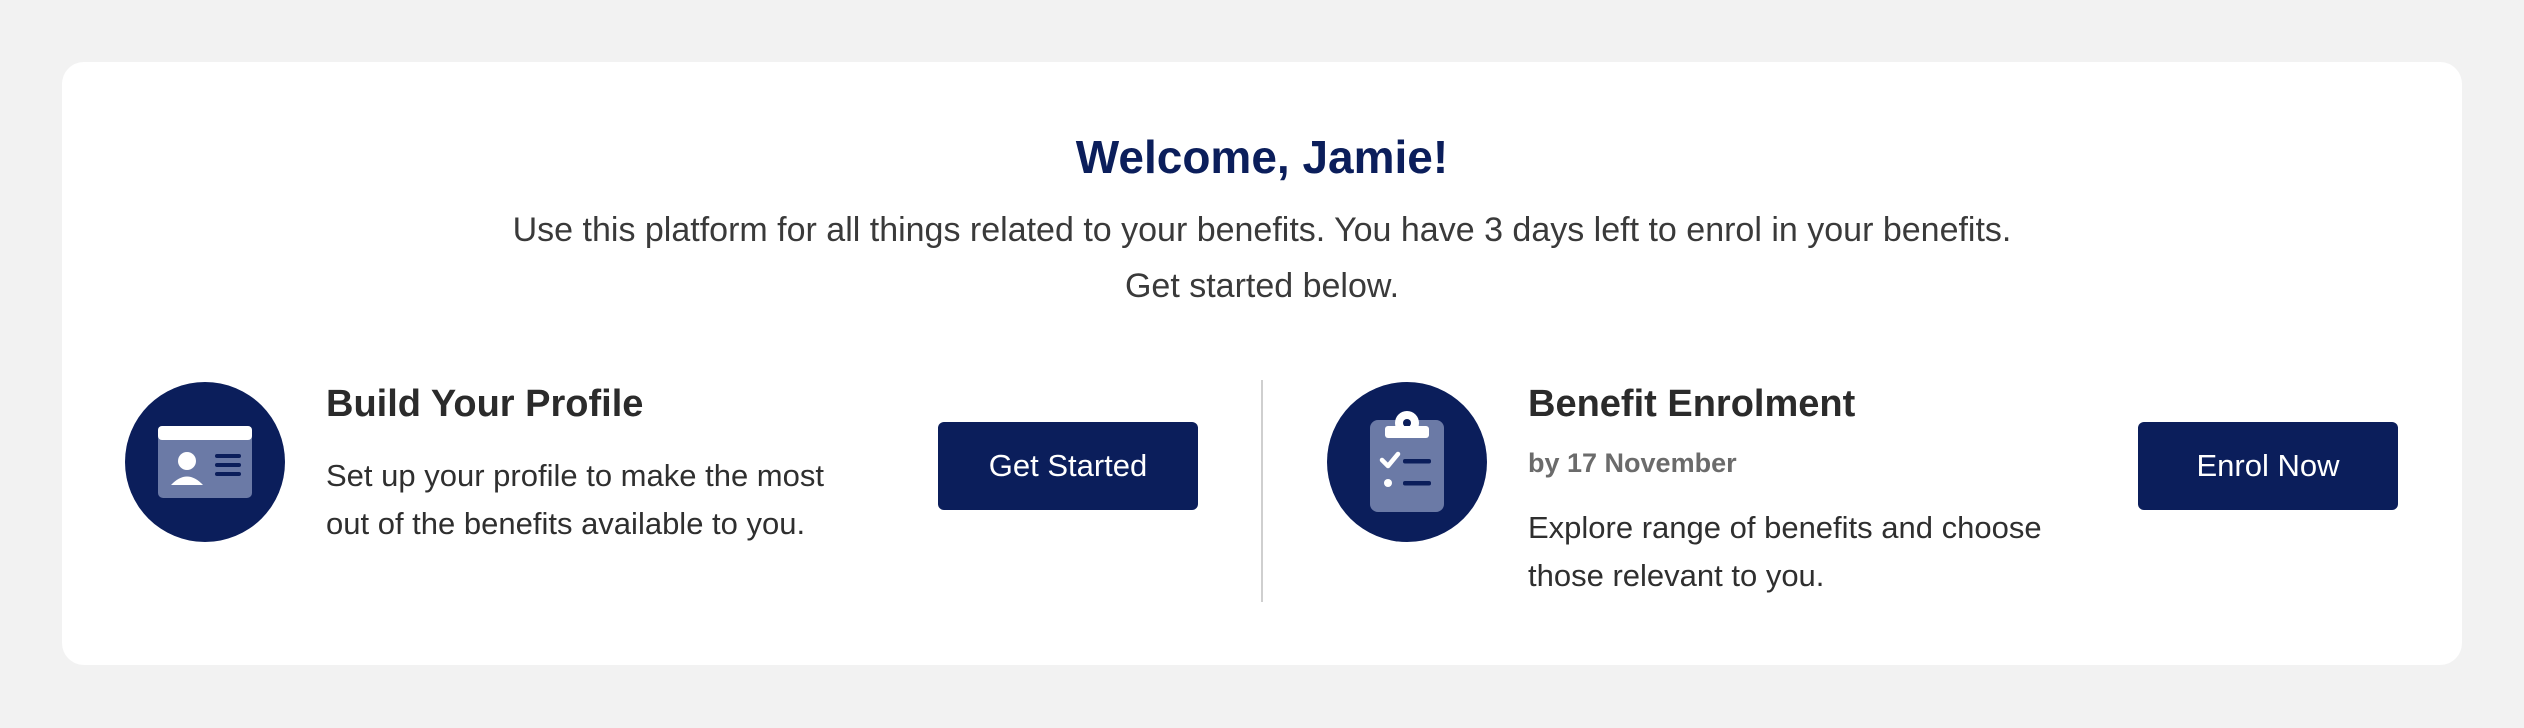 The height and width of the screenshot is (728, 2524). What do you see at coordinates (1262, 286) in the screenshot?
I see `welcome-subtitle-line-2: Get started below.` at bounding box center [1262, 286].